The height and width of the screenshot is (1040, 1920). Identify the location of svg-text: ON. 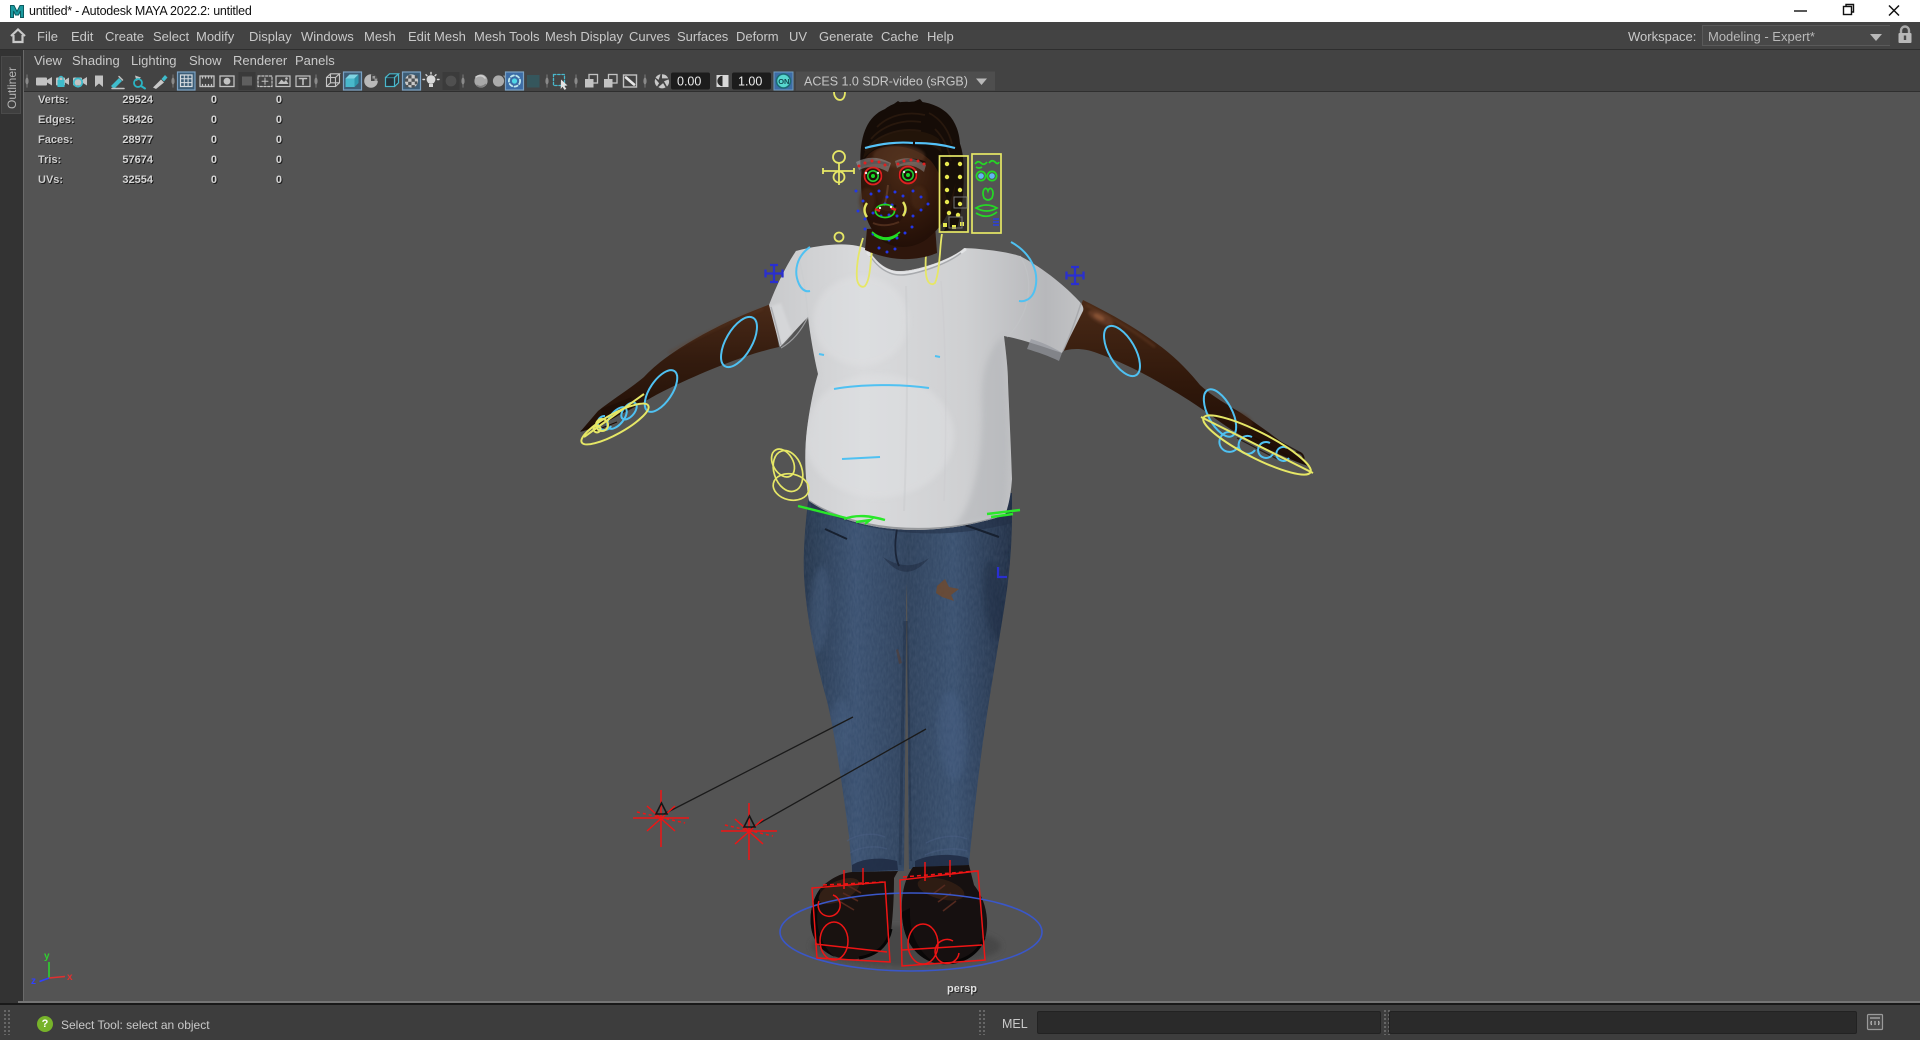
(783, 81).